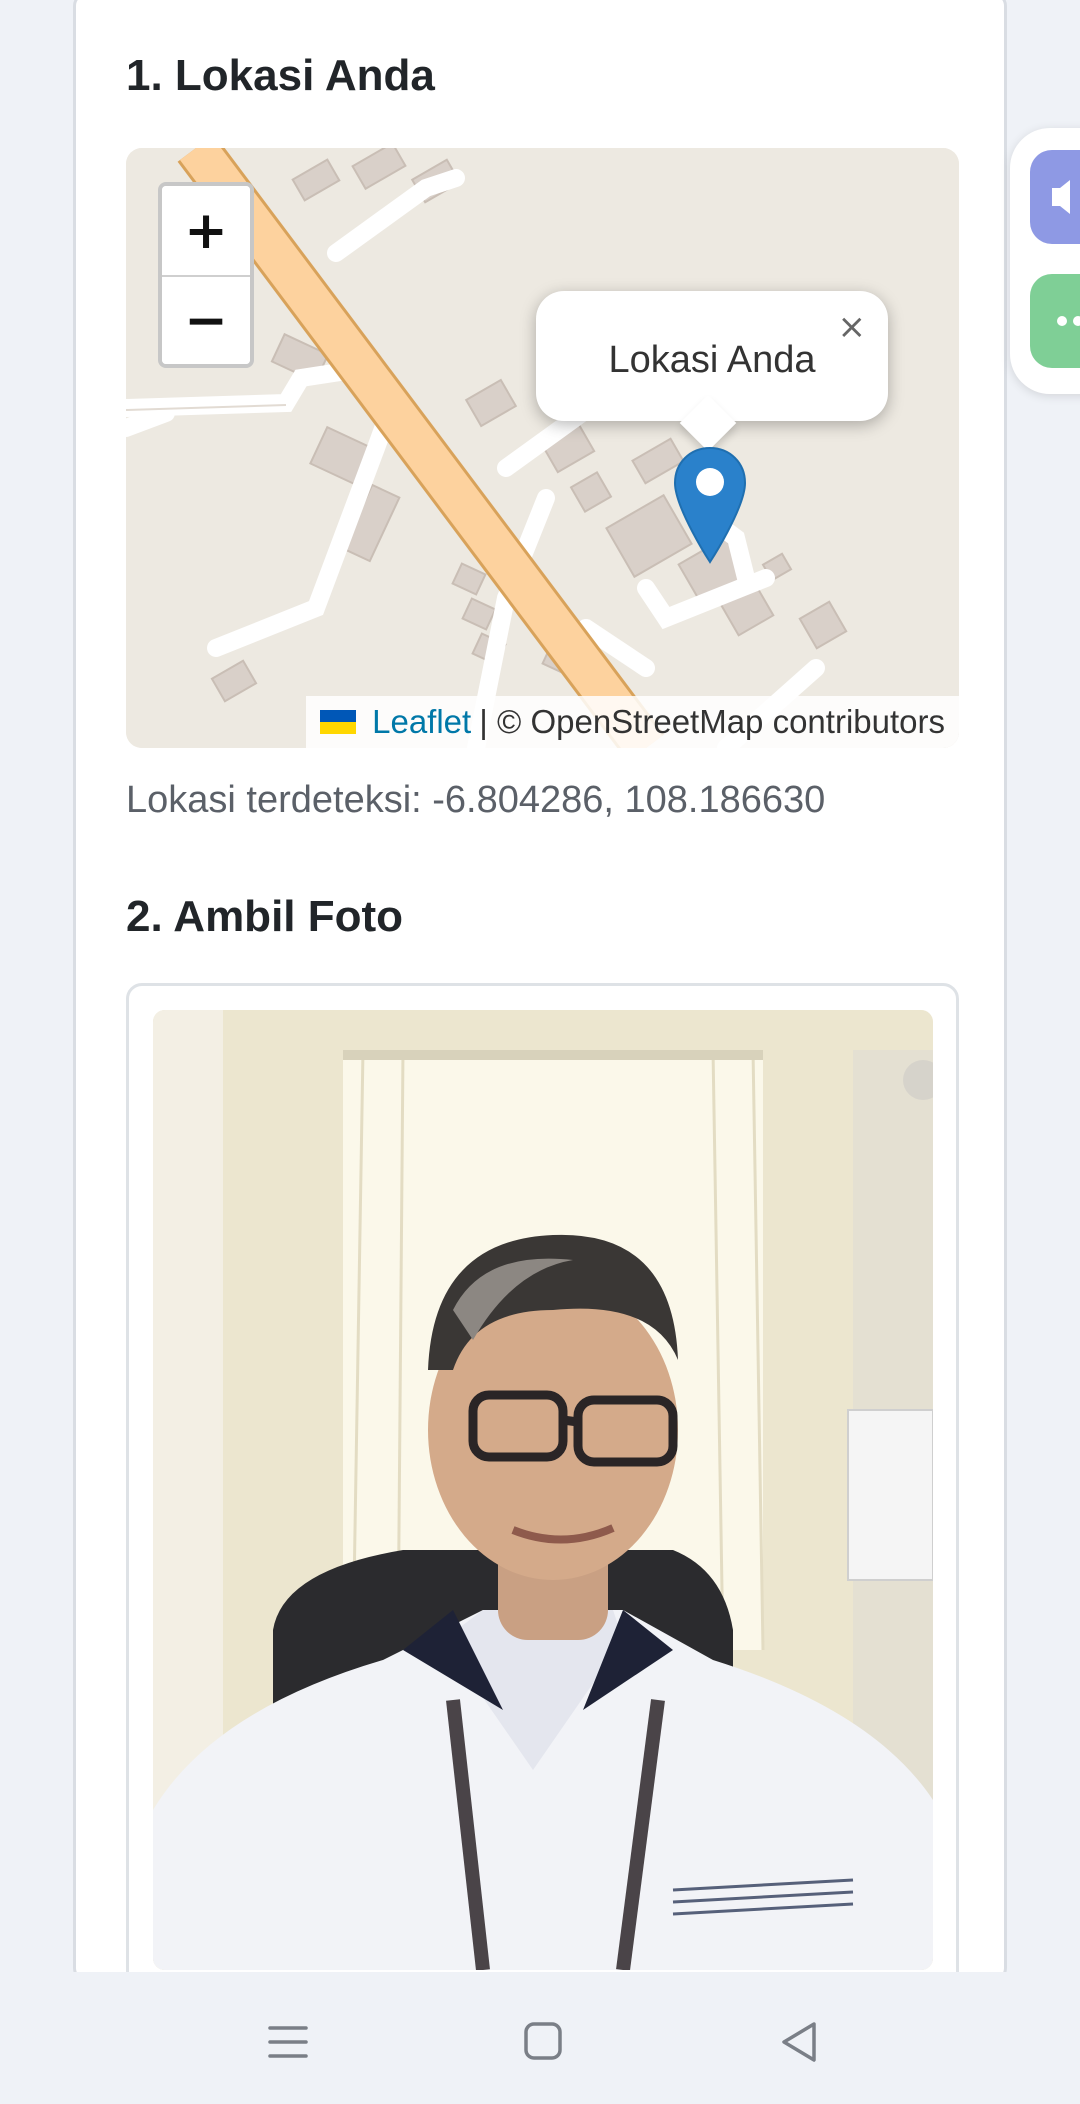 This screenshot has width=1080, height=2104. I want to click on system-navigation-bar, so click(540, 2038).